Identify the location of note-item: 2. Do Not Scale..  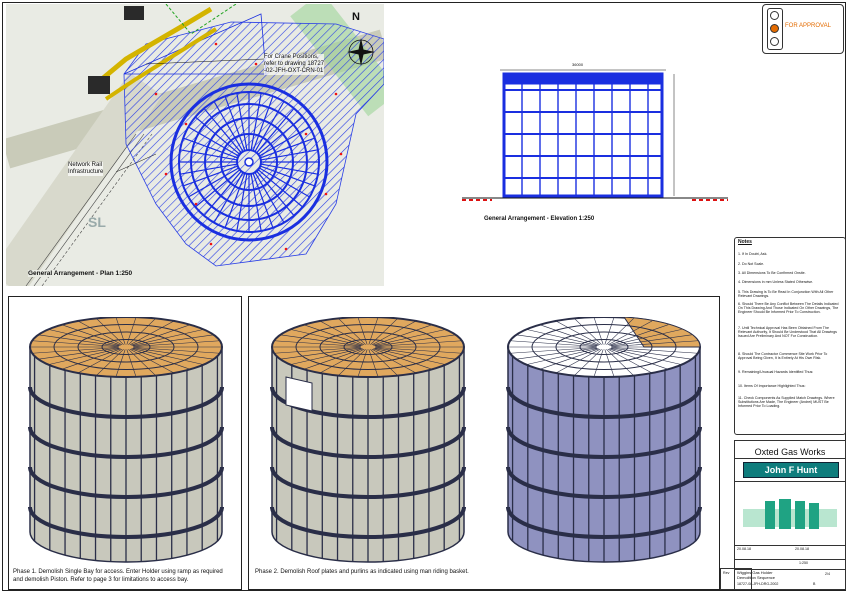
(751, 264).